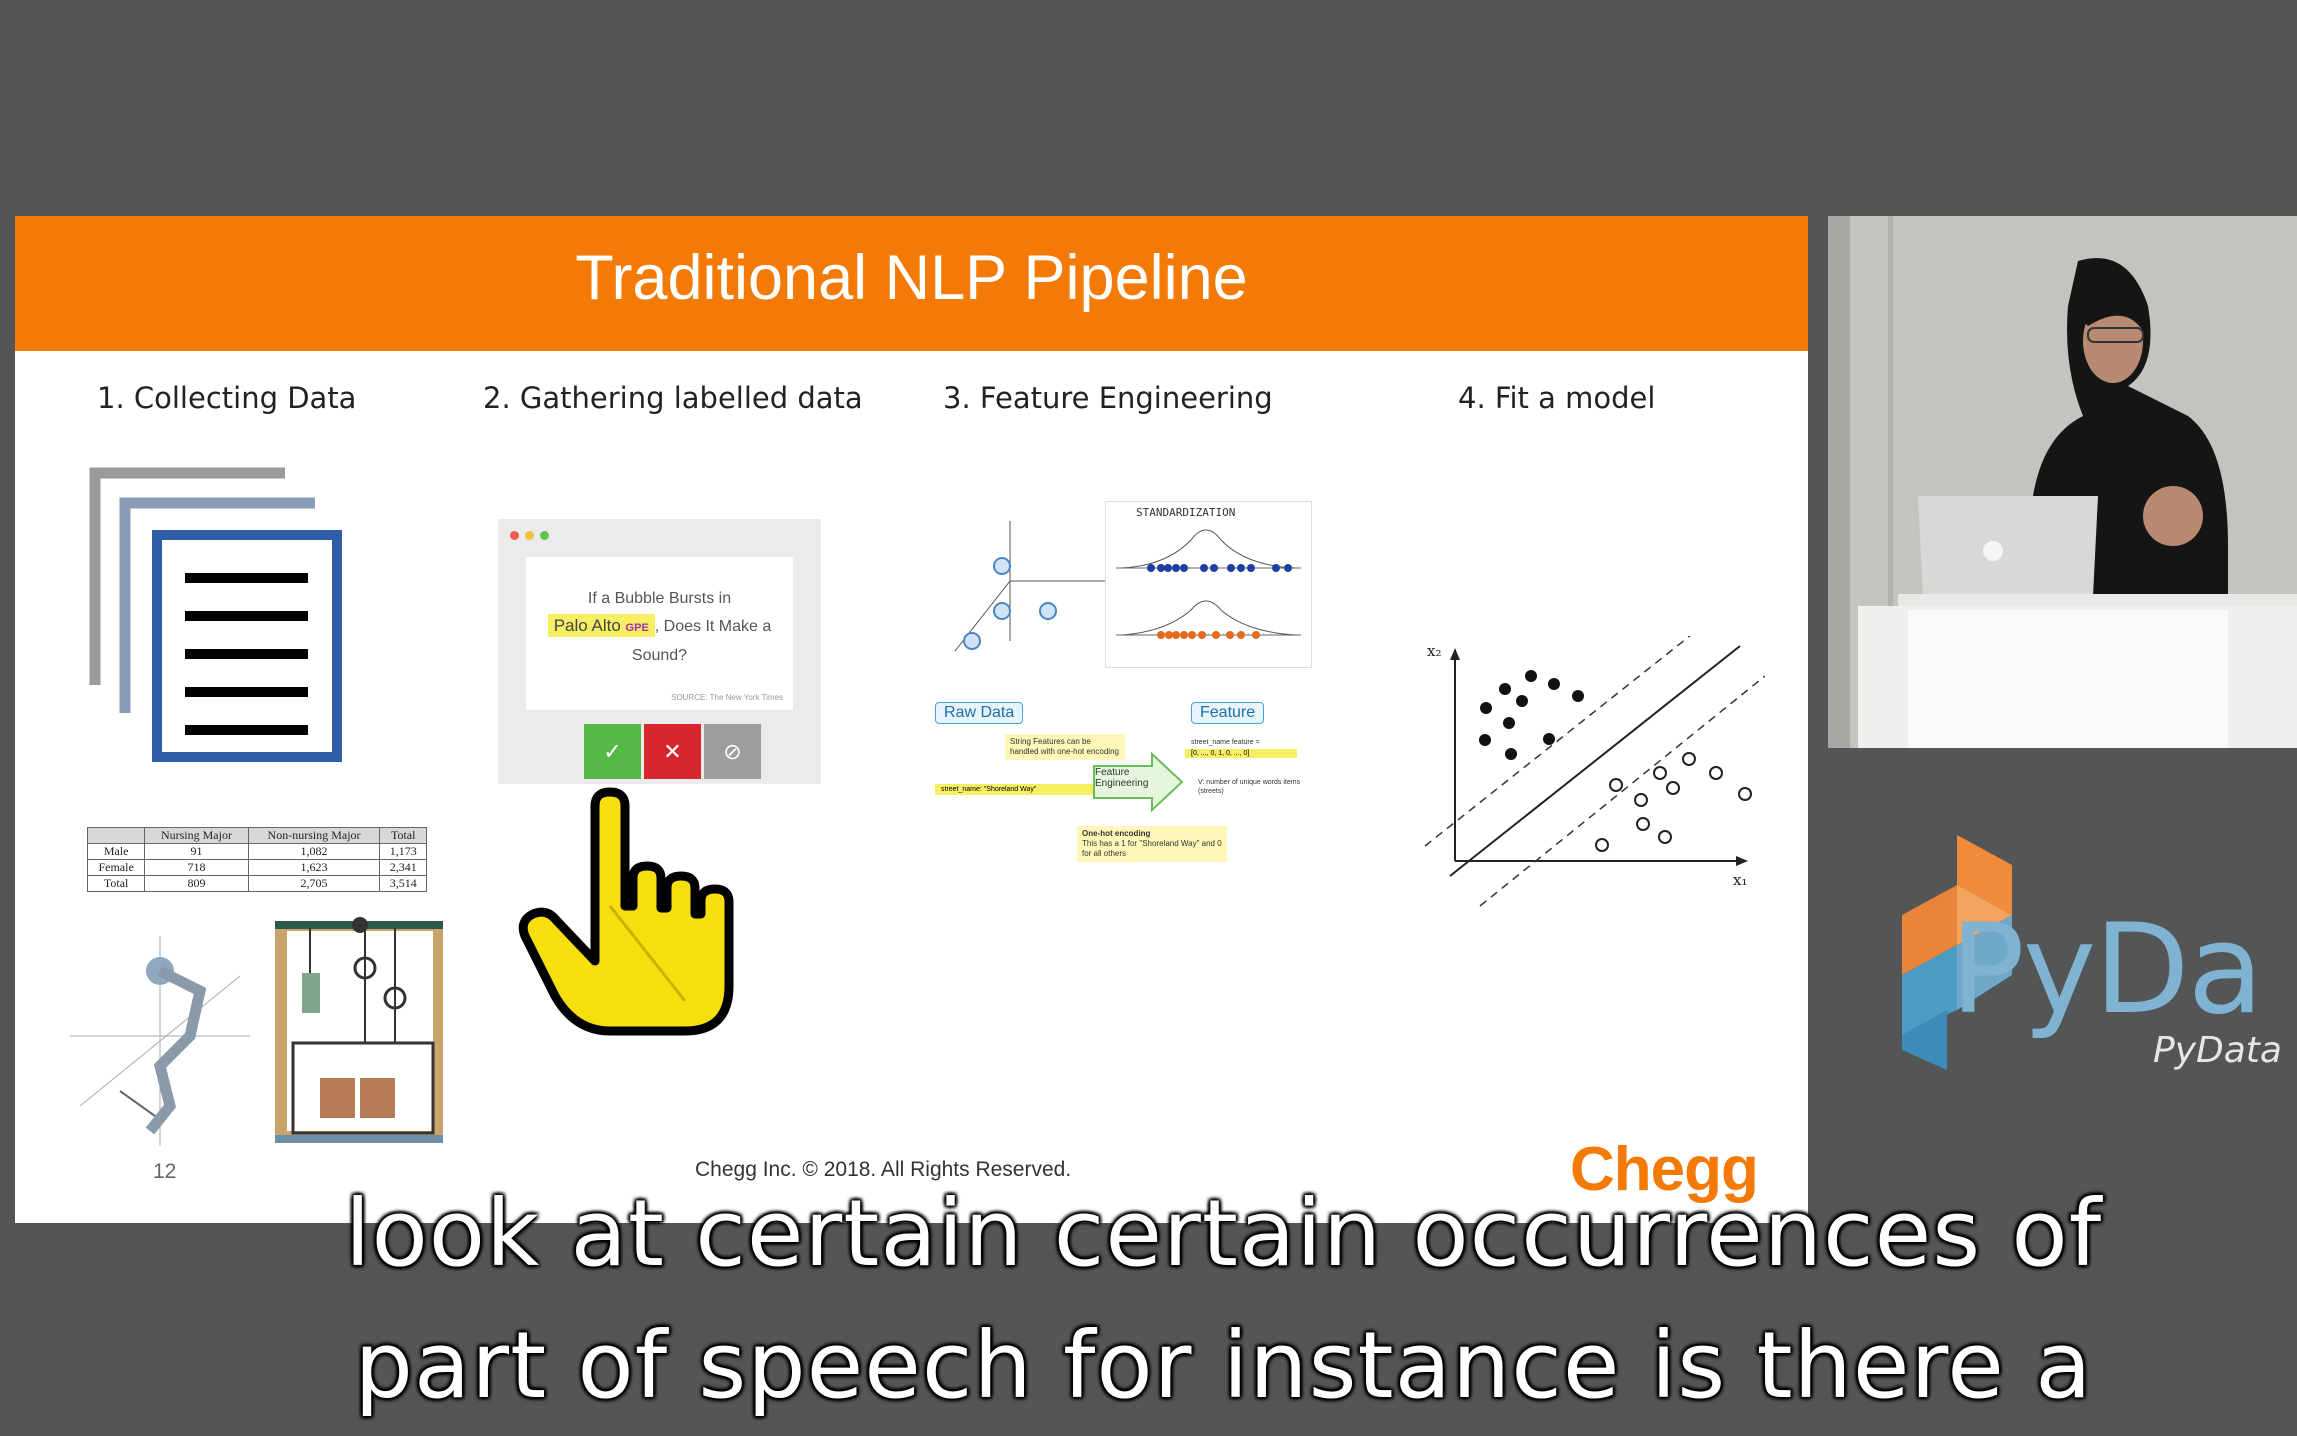 Image resolution: width=2297 pixels, height=1436 pixels. I want to click on table-cell: Female, so click(116, 867).